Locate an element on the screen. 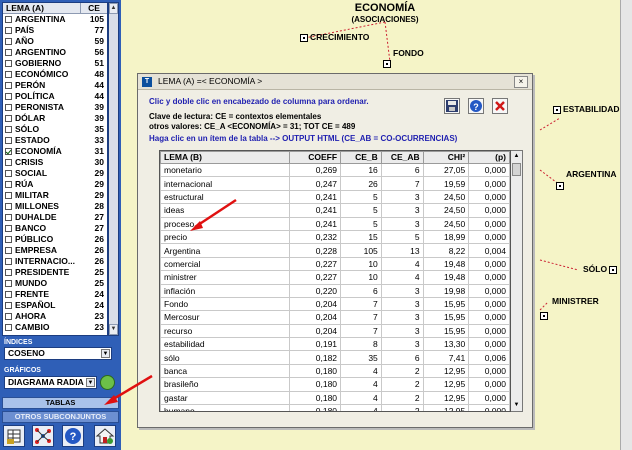  table-cell: 19,48 is located at coordinates (446, 277).